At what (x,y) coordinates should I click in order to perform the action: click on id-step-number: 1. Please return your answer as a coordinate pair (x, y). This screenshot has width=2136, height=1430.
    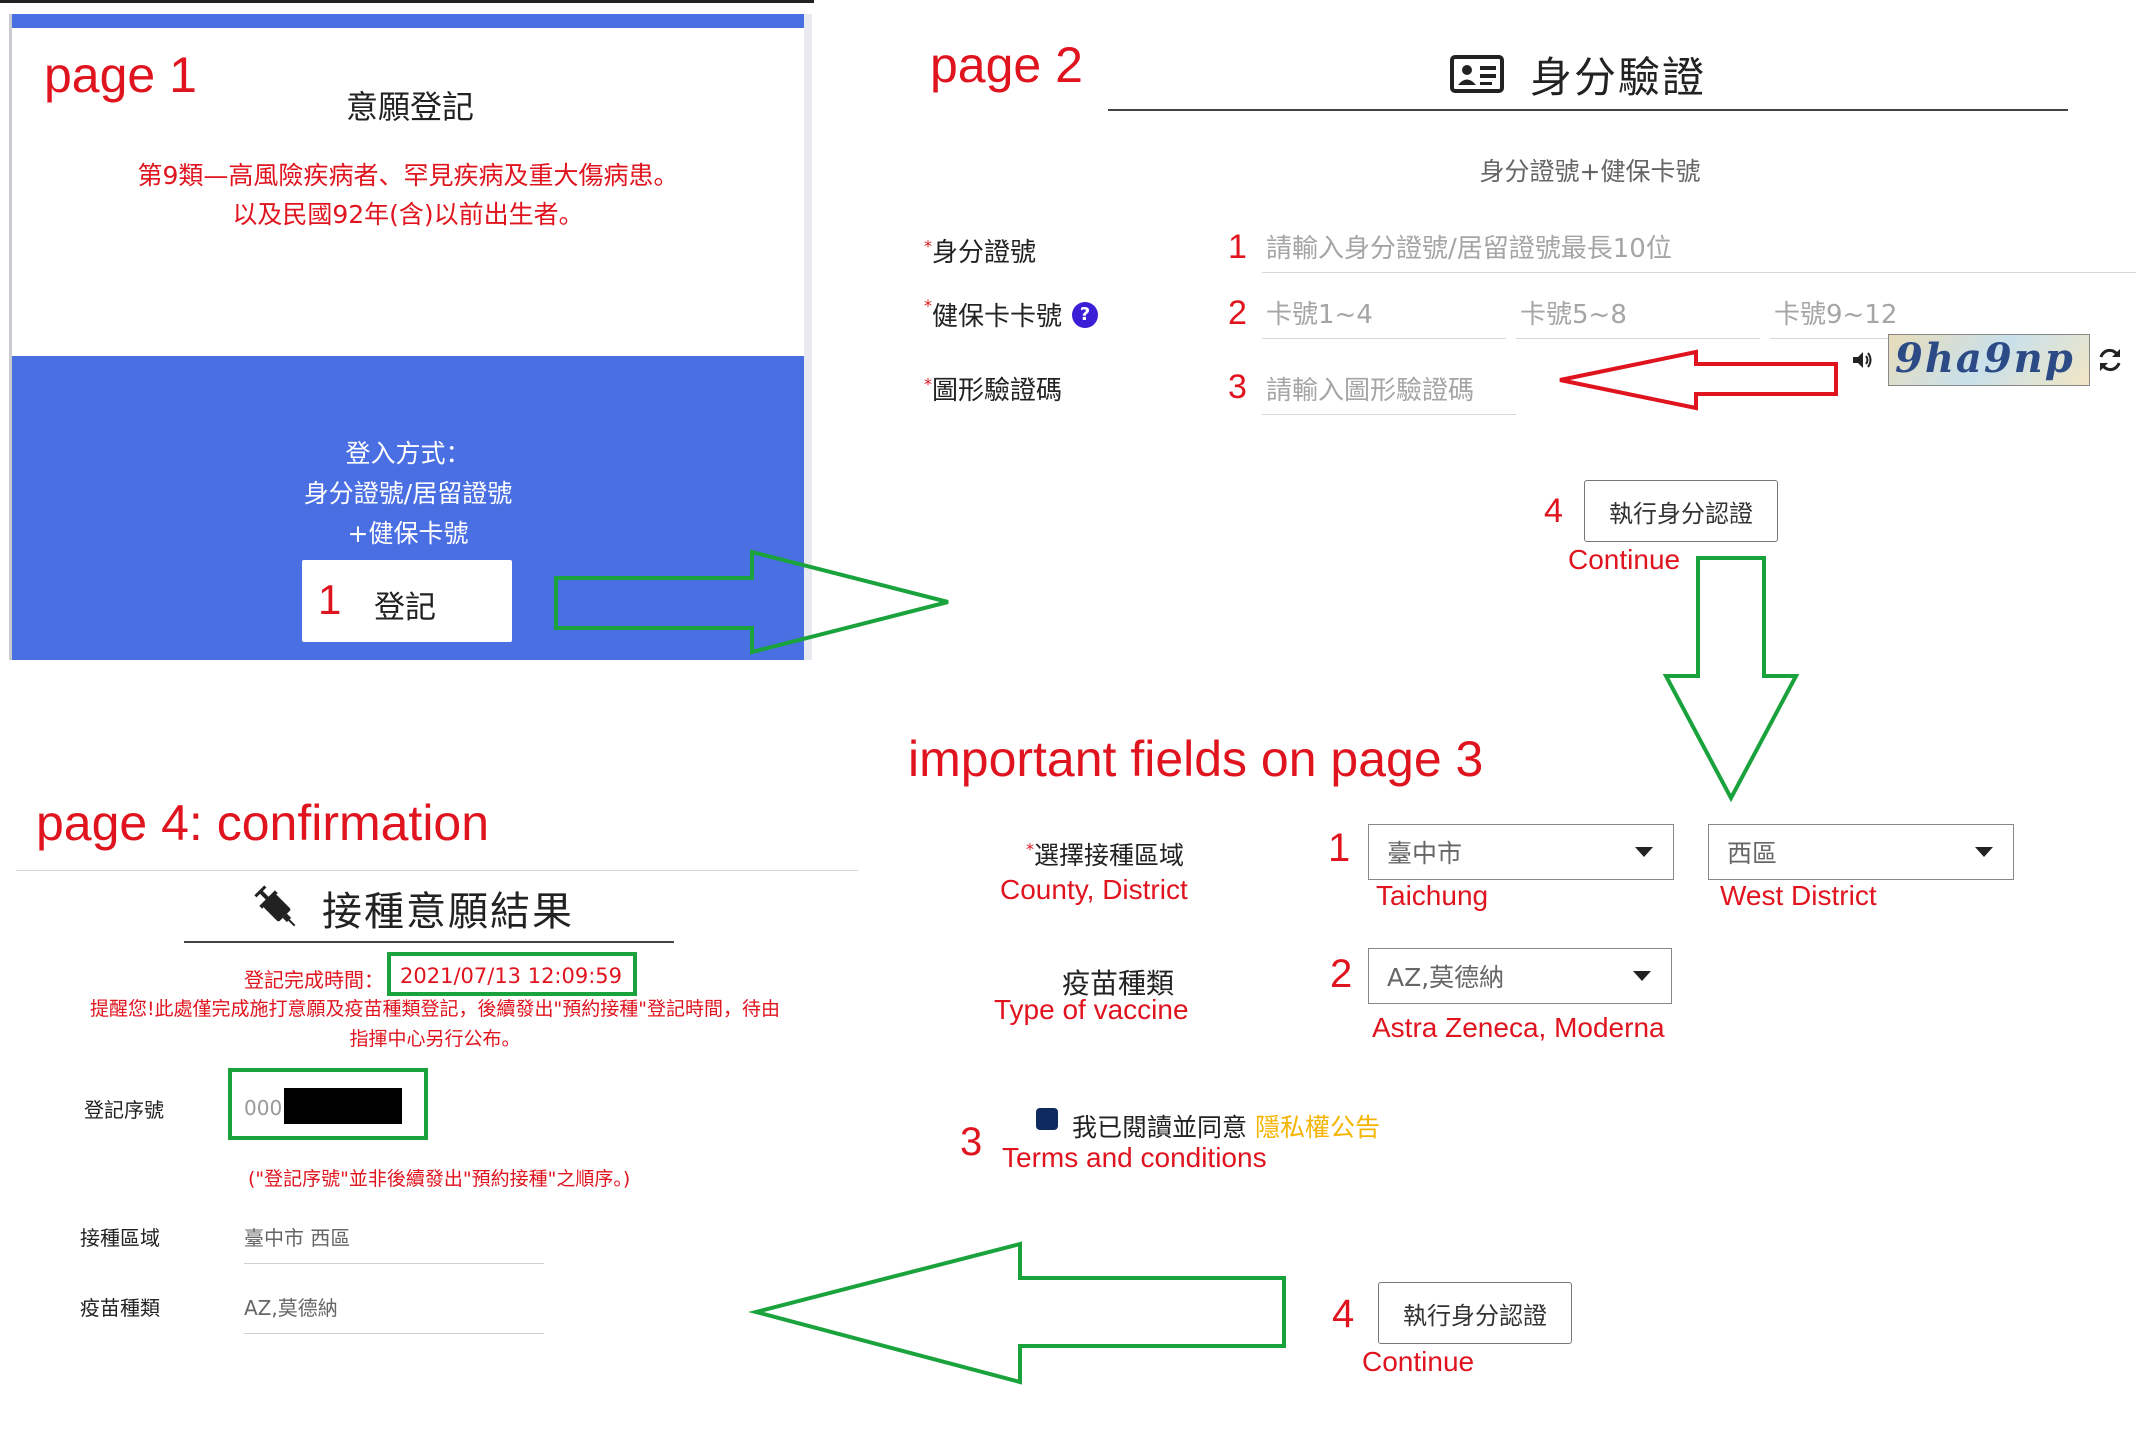
    Looking at the image, I should click on (1237, 247).